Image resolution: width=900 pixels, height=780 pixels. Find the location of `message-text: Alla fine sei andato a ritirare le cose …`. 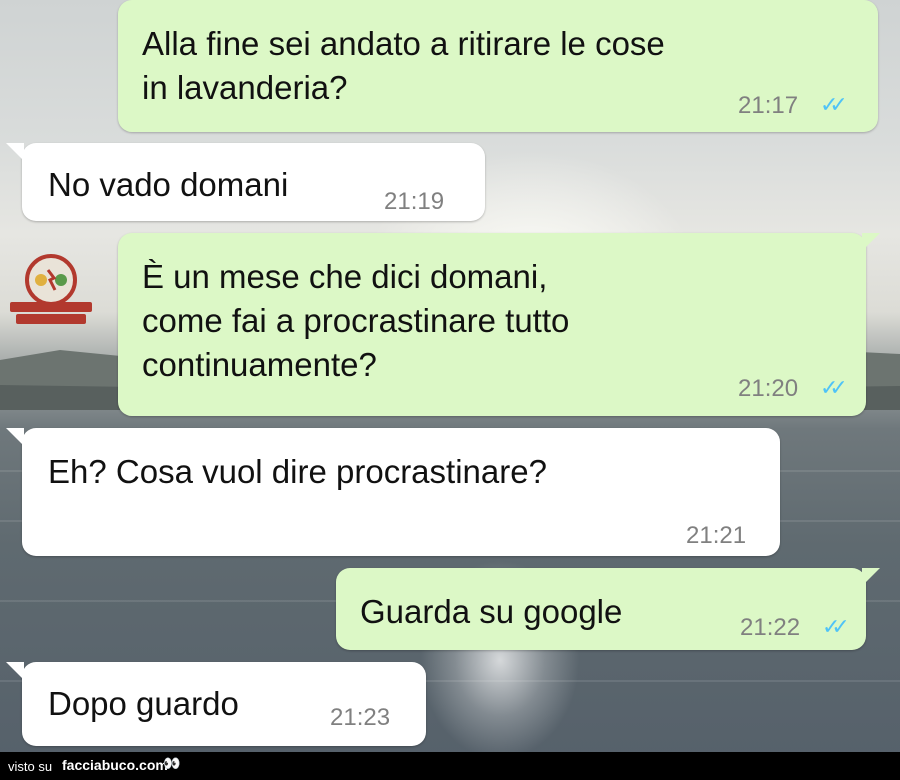

message-text: Alla fine sei andato a ritirare le cose … is located at coordinates (403, 65).